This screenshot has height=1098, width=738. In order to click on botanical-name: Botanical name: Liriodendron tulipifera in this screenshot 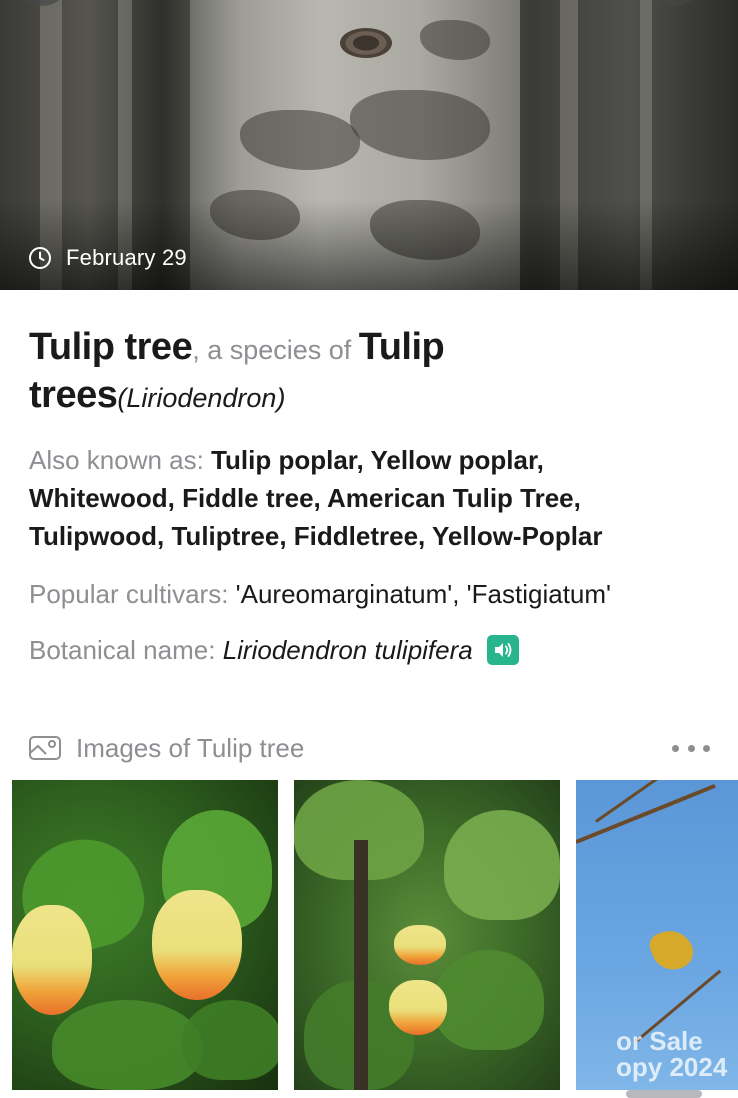, I will do `click(374, 650)`.